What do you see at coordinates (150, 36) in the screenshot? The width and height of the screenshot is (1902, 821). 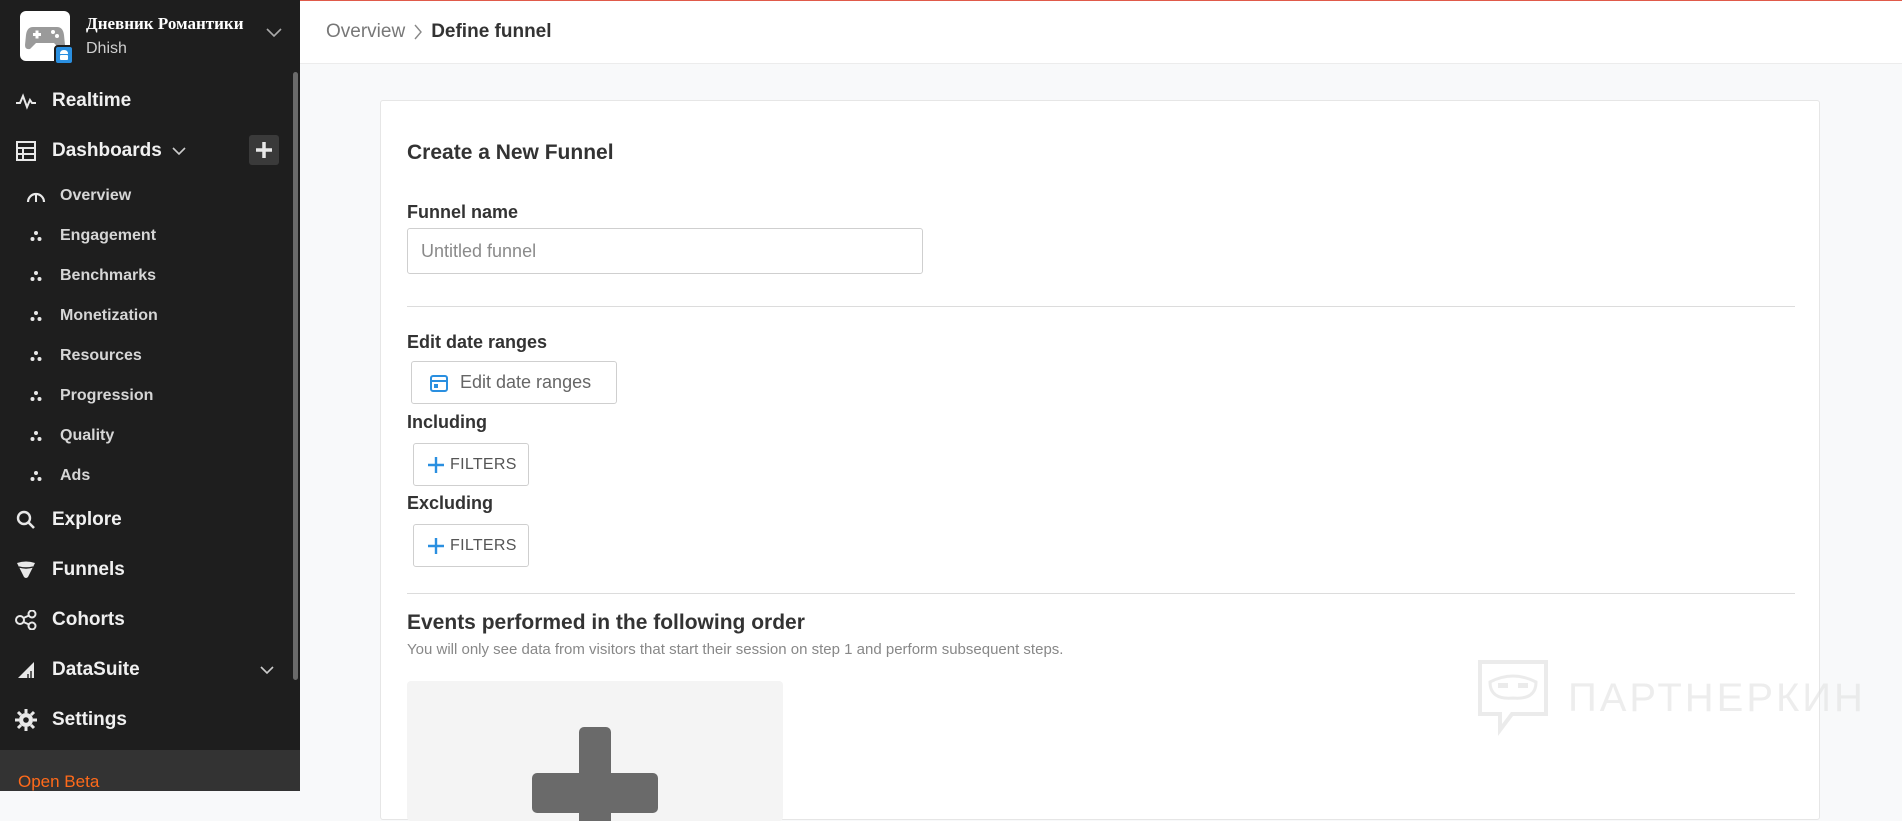 I see `app-switcher: Дневник Романтики Dhish` at bounding box center [150, 36].